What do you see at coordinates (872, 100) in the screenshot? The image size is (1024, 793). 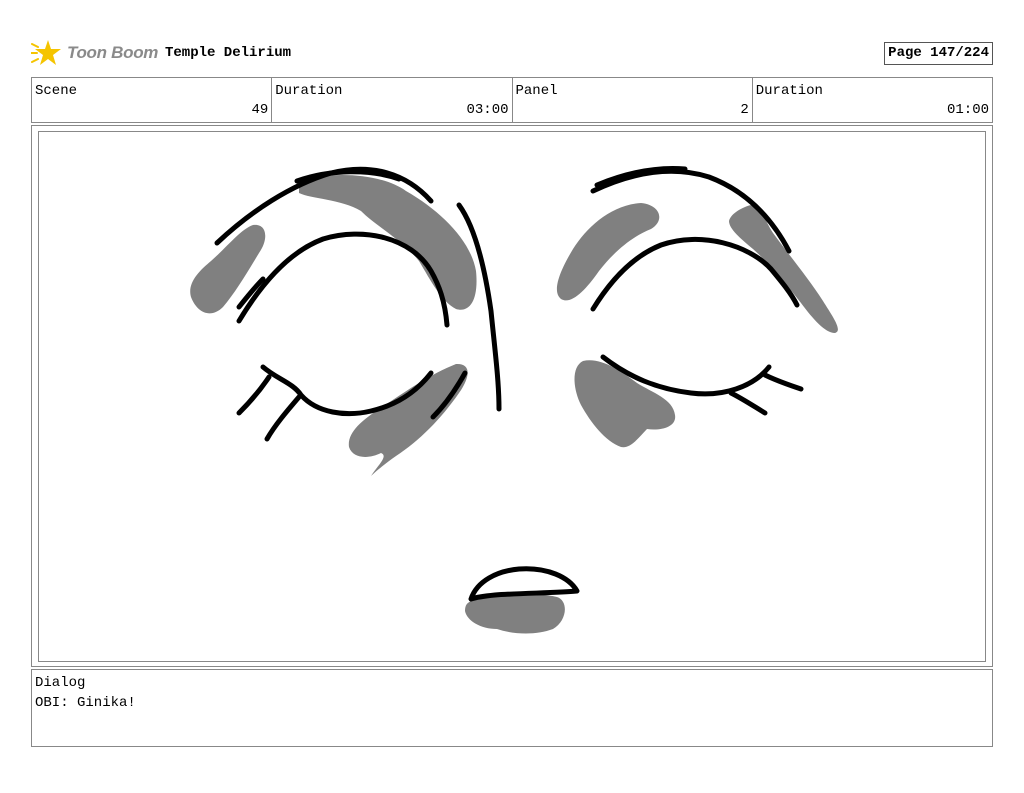 I see `panel-duration-cell: Duration 01:00` at bounding box center [872, 100].